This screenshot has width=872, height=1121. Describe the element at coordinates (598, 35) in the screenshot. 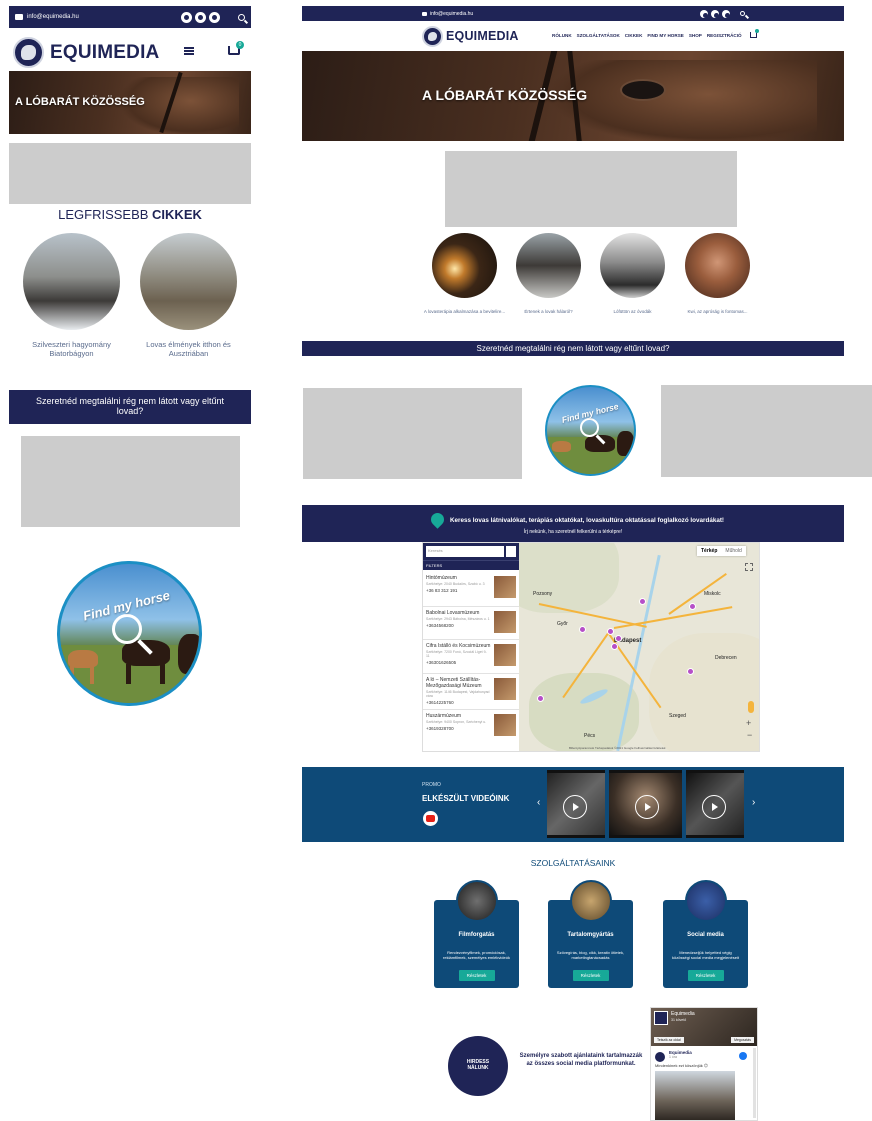

I see `nav-item-szolgaltatasok: SZOLGÁLTATÁSOK` at that location.